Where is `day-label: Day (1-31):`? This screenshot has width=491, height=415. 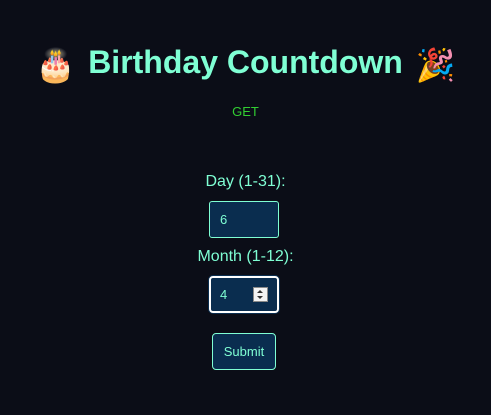 day-label: Day (1-31): is located at coordinates (245, 181).